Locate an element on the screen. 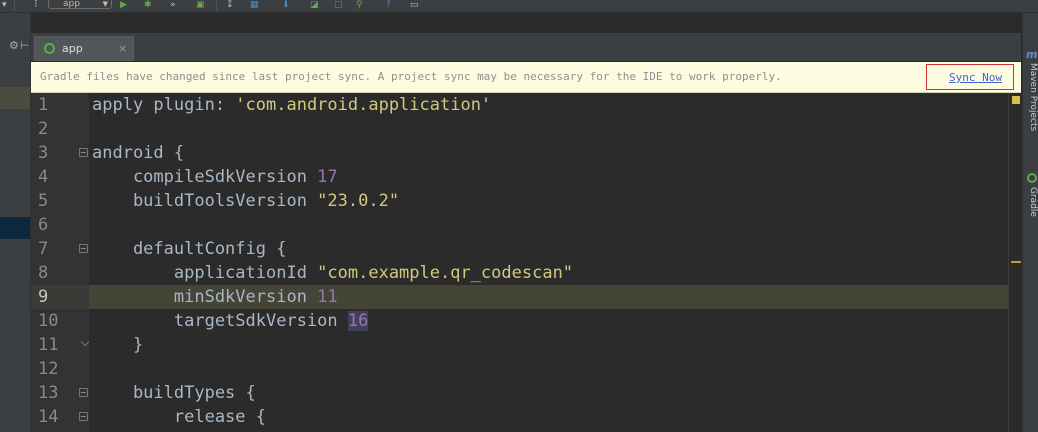 This screenshot has width=1038, height=432. gradle-tab: Gradle is located at coordinates (1032, 202).